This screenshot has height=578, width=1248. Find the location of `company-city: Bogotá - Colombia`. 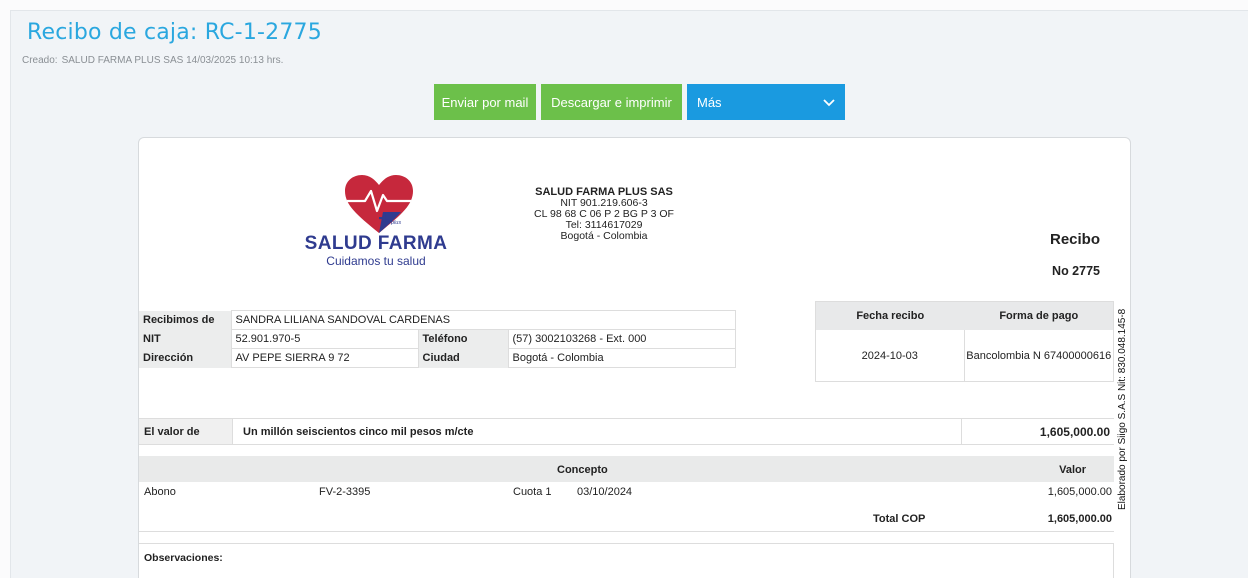

company-city: Bogotá - Colombia is located at coordinates (604, 236).